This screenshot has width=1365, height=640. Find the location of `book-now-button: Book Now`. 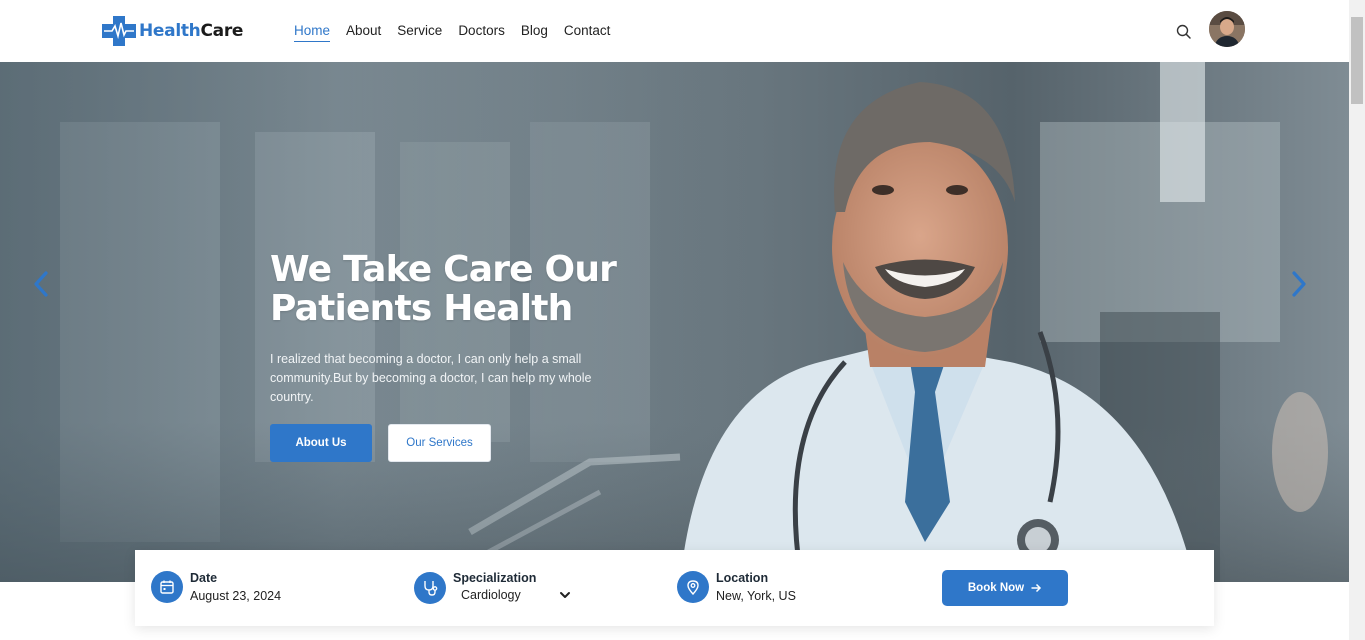

book-now-button: Book Now is located at coordinates (1005, 588).